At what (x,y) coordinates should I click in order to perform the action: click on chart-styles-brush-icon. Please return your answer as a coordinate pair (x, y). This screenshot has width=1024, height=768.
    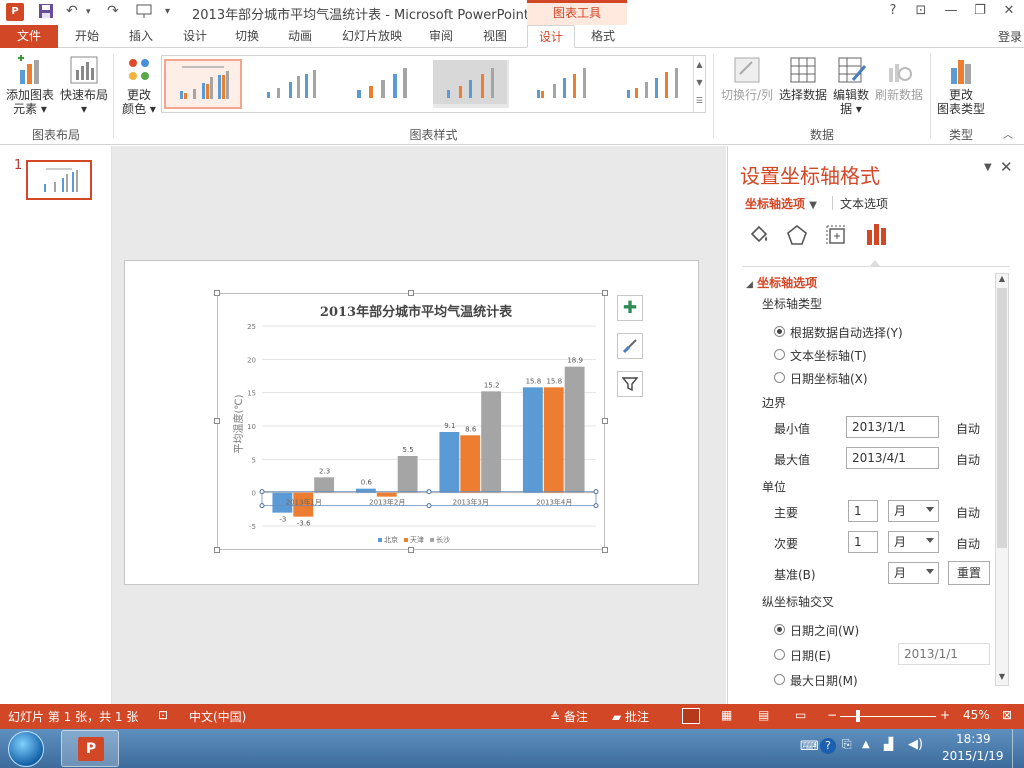
    Looking at the image, I should click on (630, 346).